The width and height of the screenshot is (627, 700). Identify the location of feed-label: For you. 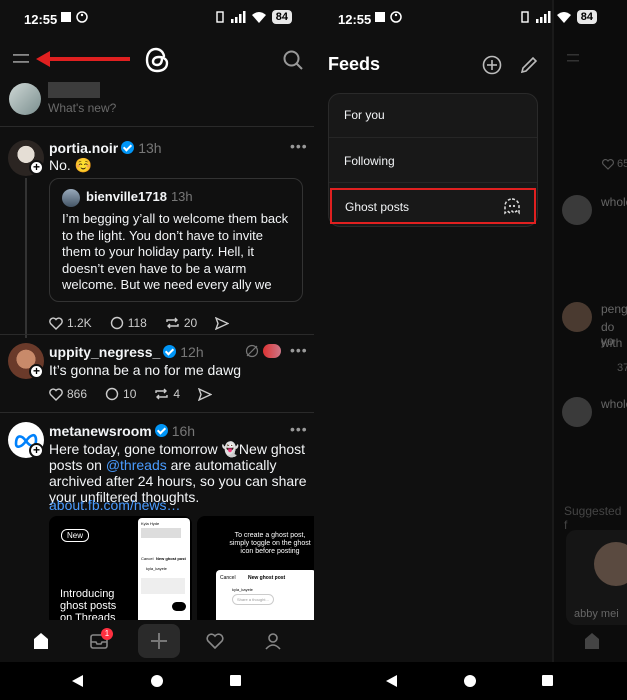
(364, 115).